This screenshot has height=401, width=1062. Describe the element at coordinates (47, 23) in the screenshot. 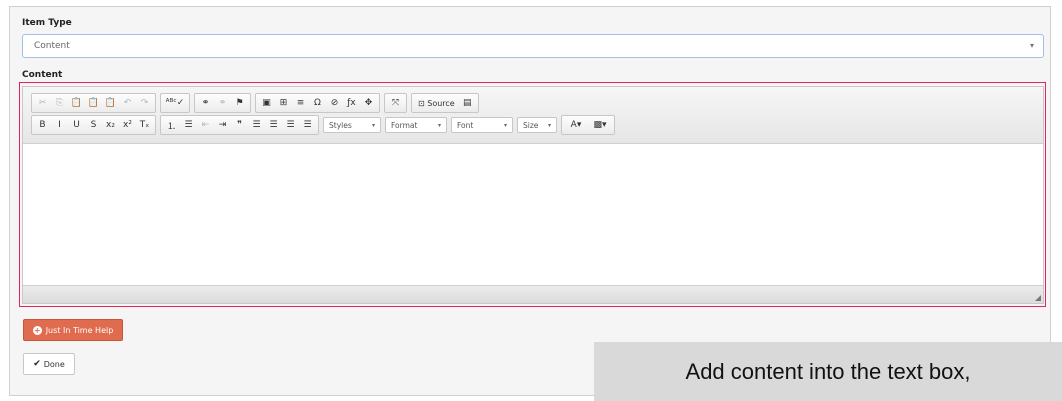

I see `item-type-label: Item Type` at that location.